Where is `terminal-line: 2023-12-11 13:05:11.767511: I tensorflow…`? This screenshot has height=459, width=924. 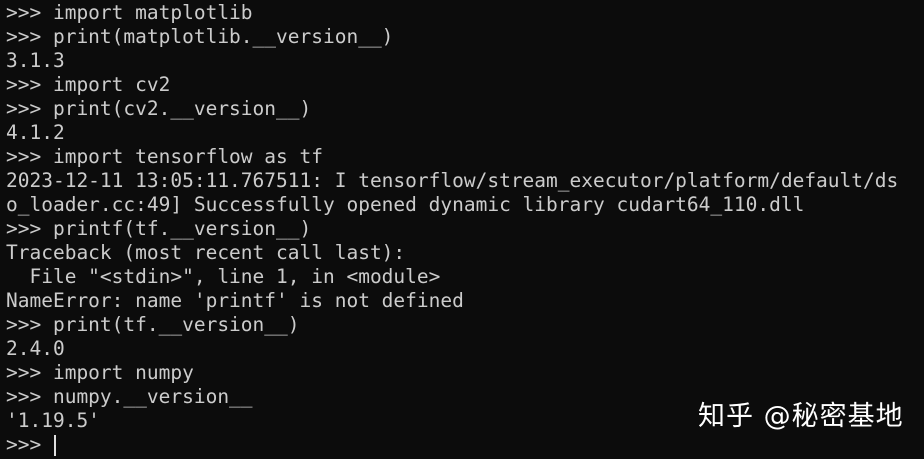 terminal-line: 2023-12-11 13:05:11.767511: I tensorflow… is located at coordinates (452, 180).